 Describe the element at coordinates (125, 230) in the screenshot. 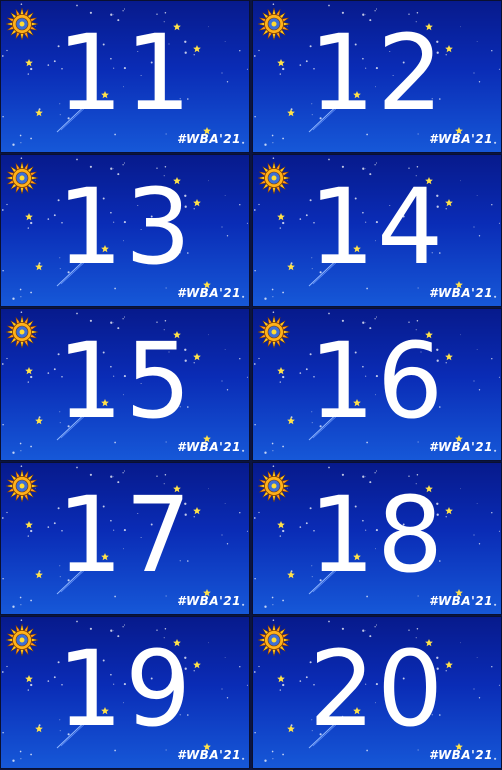

I see `number-card: 13 #WBA'21` at that location.